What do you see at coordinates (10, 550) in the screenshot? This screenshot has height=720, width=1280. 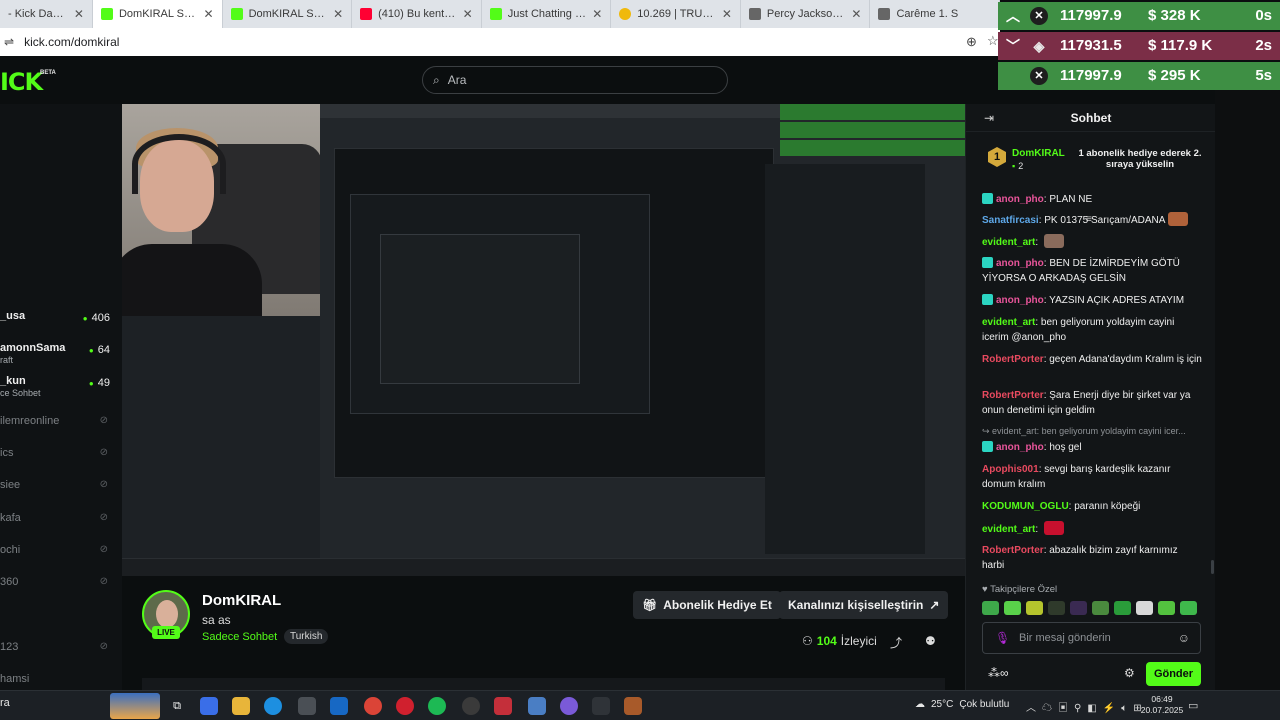 I see `channel-name: ochi` at bounding box center [10, 550].